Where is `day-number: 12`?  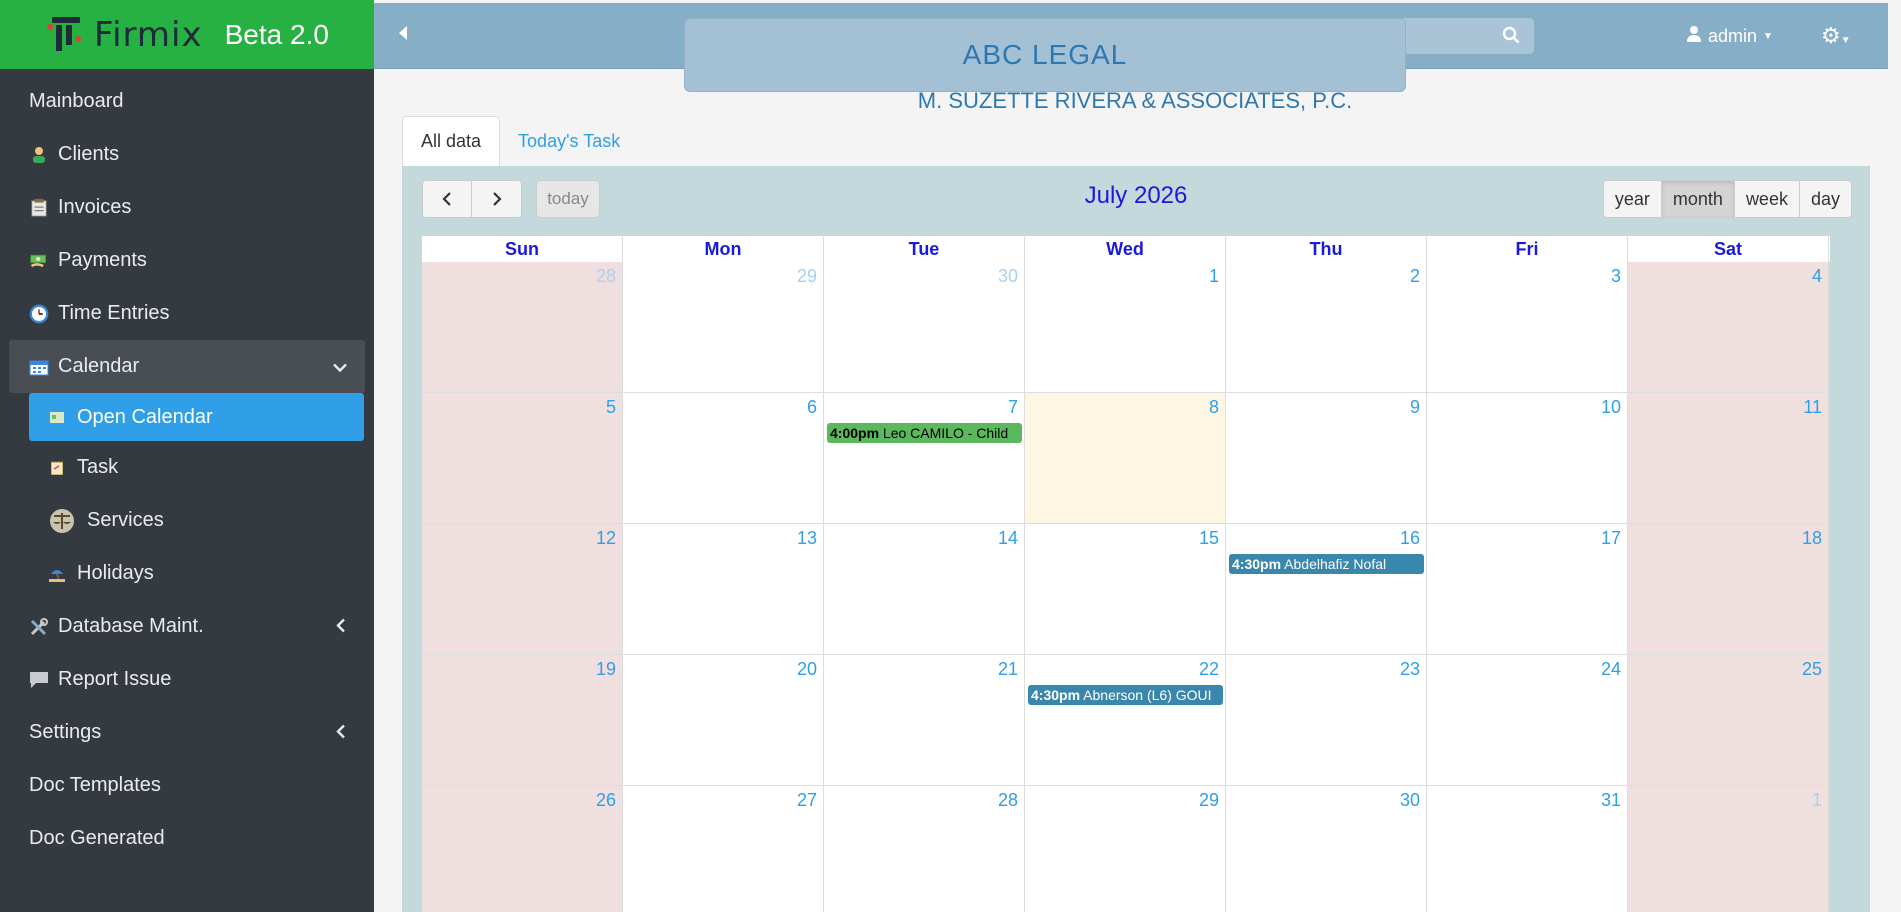 day-number: 12 is located at coordinates (606, 538).